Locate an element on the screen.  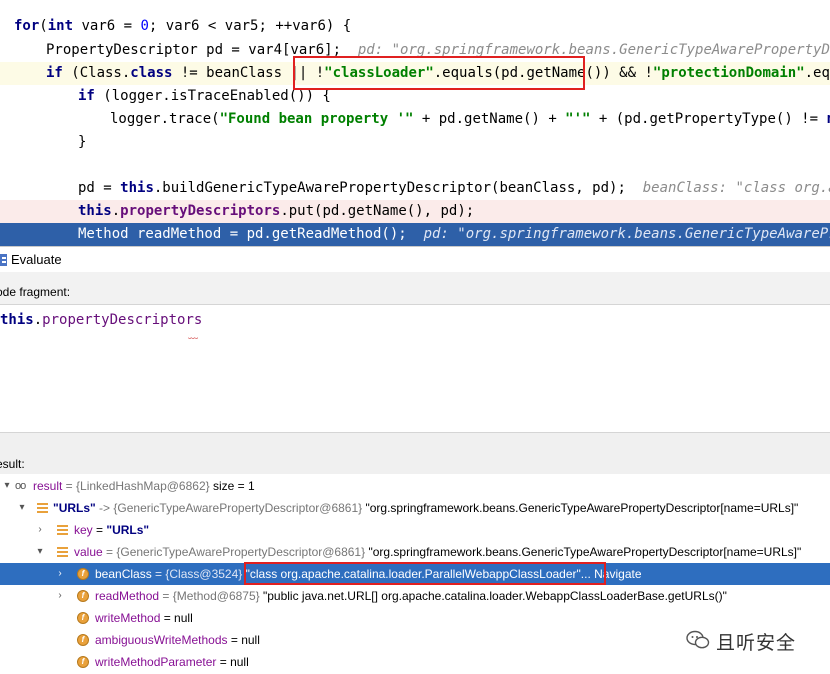
tree-row-text: writeMethodParameter = null is located at coordinates (172, 662).